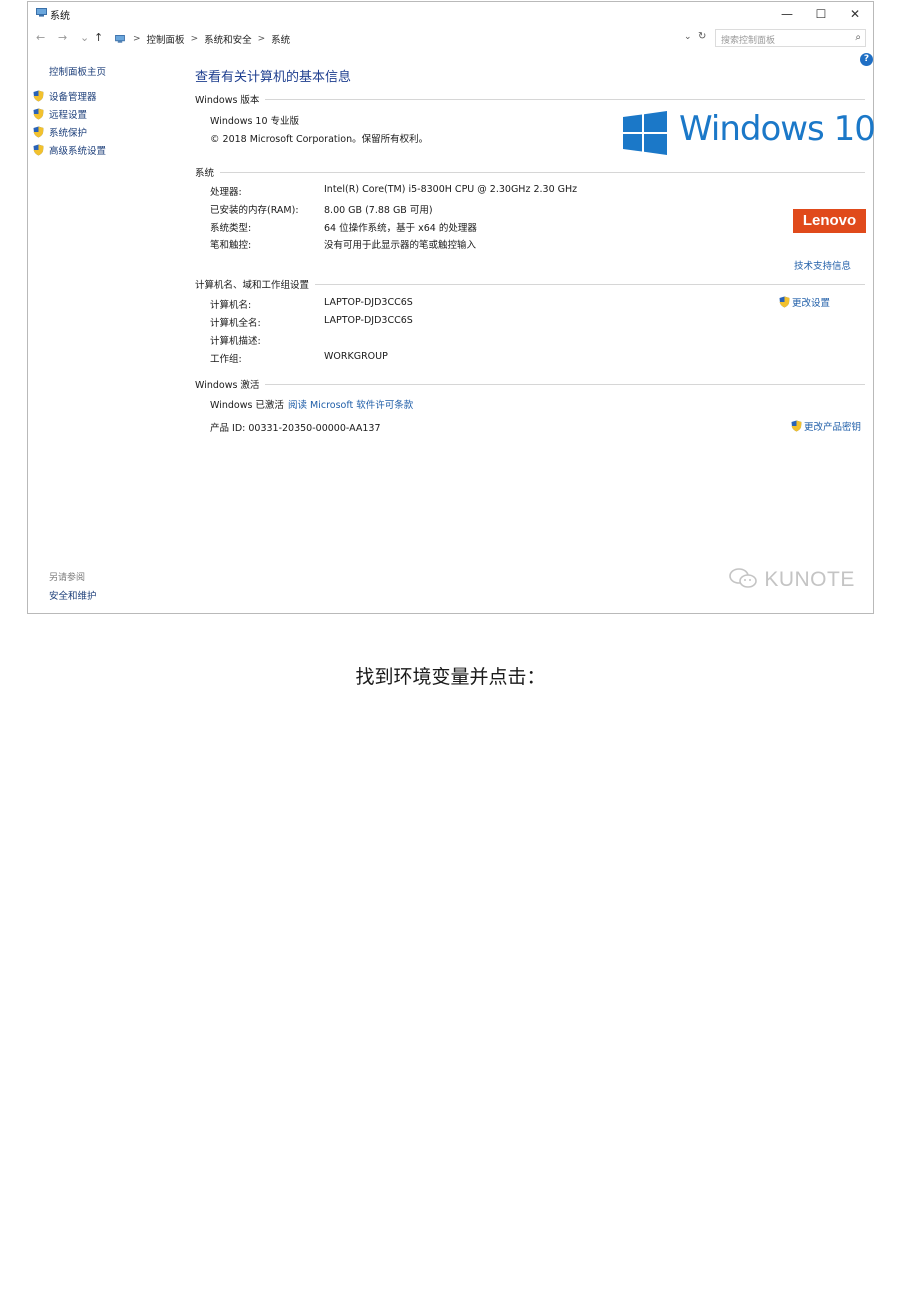 This screenshot has width=901, height=1313. I want to click on activation-status: Windows 已激活, so click(247, 405).